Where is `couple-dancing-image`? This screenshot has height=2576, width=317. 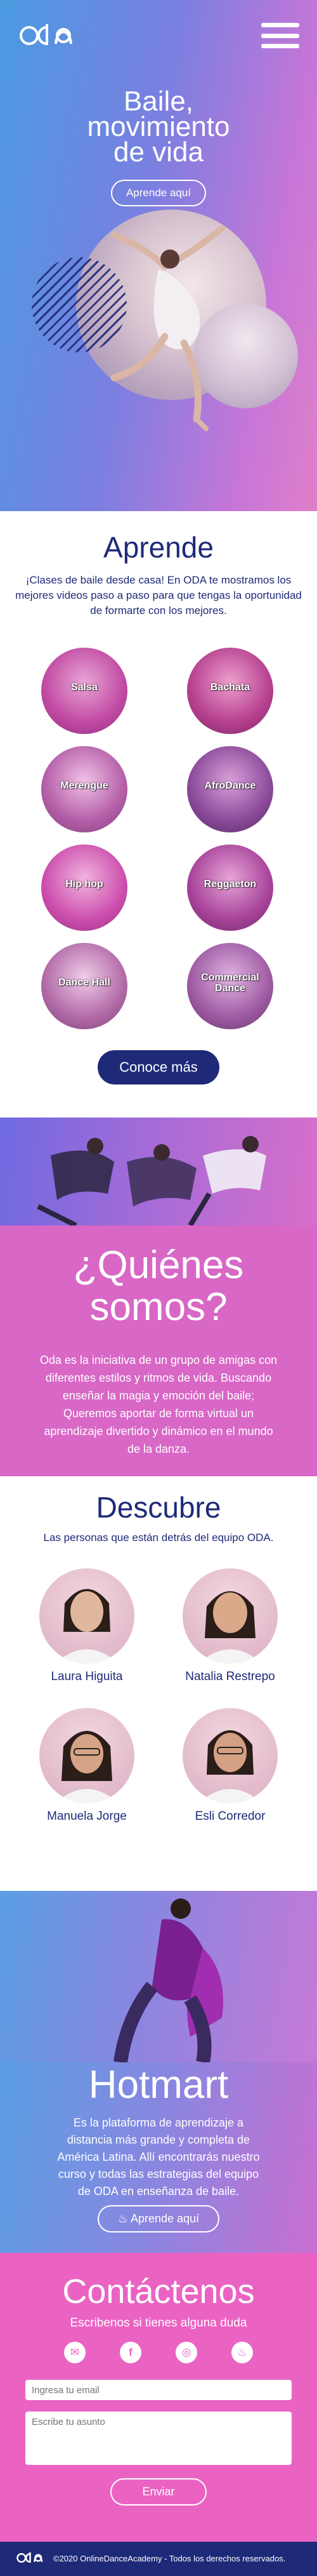 couple-dancing-image is located at coordinates (168, 1980).